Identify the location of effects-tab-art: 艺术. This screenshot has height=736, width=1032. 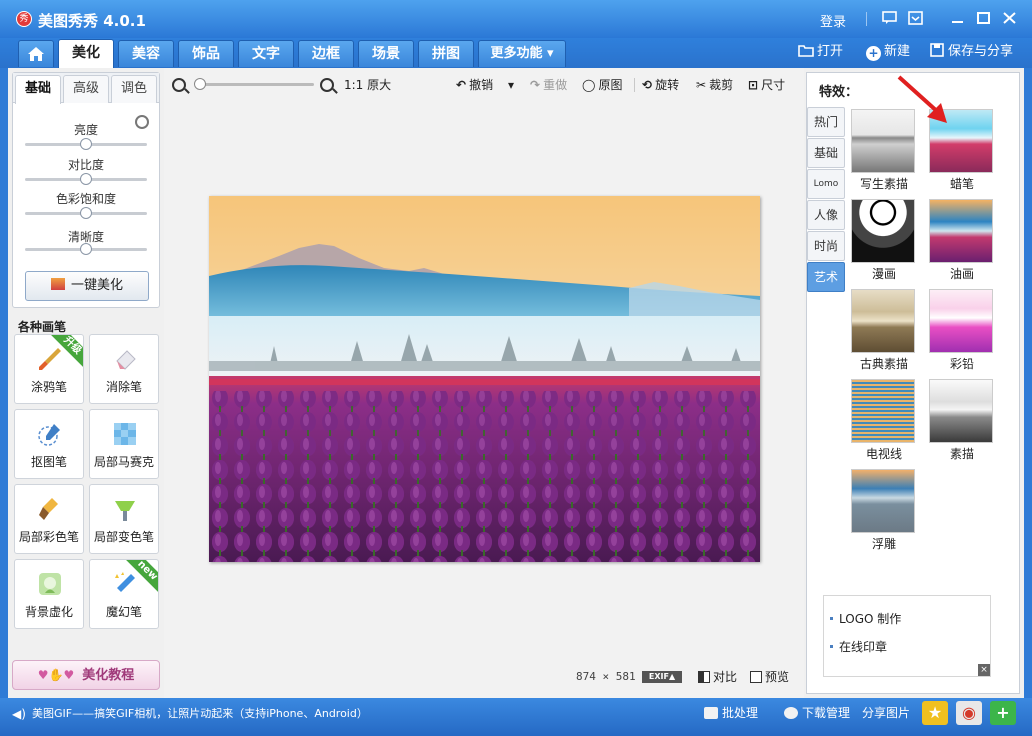
(826, 277).